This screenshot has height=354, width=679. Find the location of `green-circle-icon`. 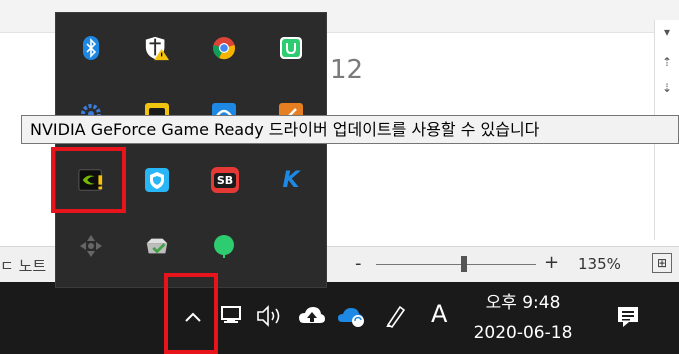

green-circle-icon is located at coordinates (224, 246).